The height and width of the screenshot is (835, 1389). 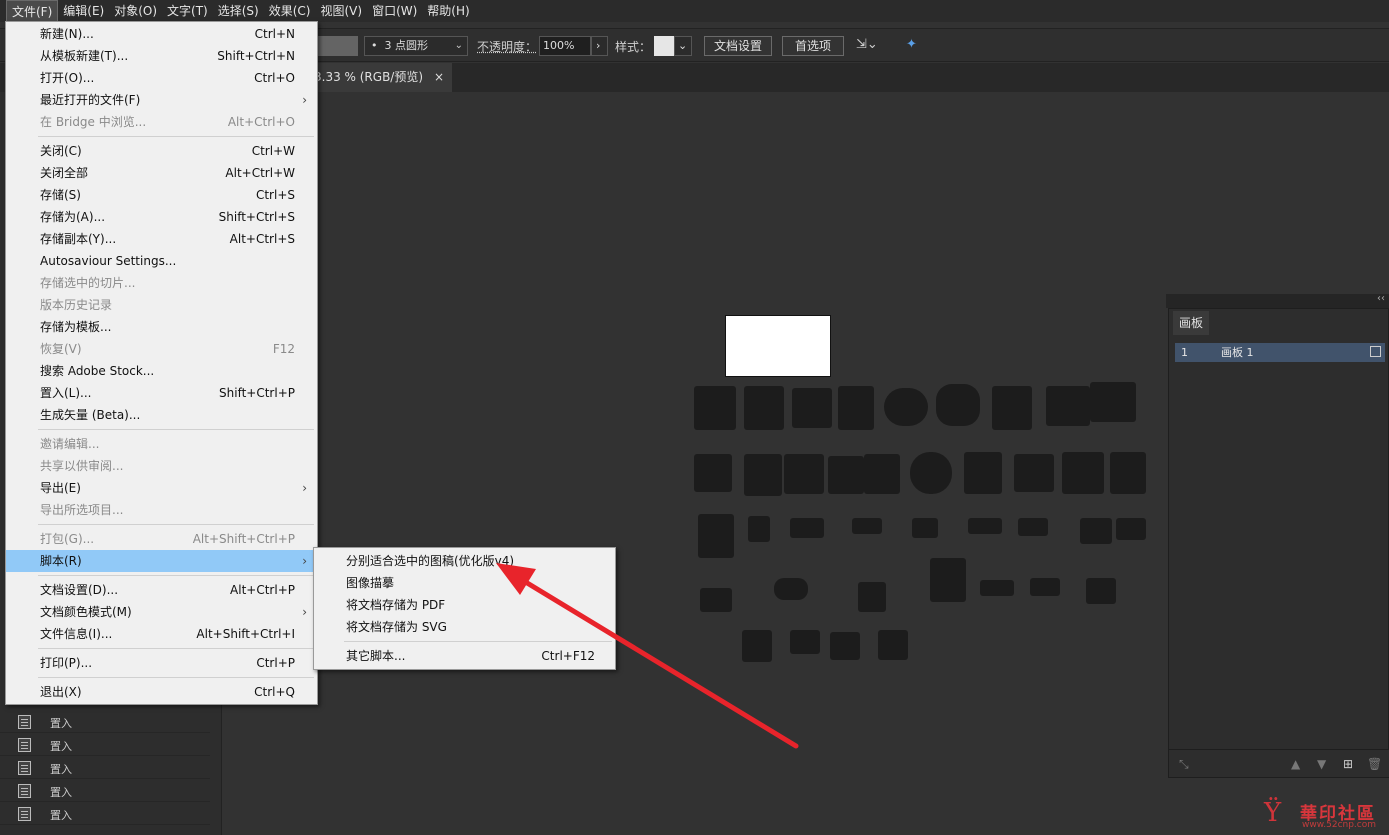 What do you see at coordinates (1280, 352) in the screenshot?
I see `artboard-list-item: 1 画板 1` at bounding box center [1280, 352].